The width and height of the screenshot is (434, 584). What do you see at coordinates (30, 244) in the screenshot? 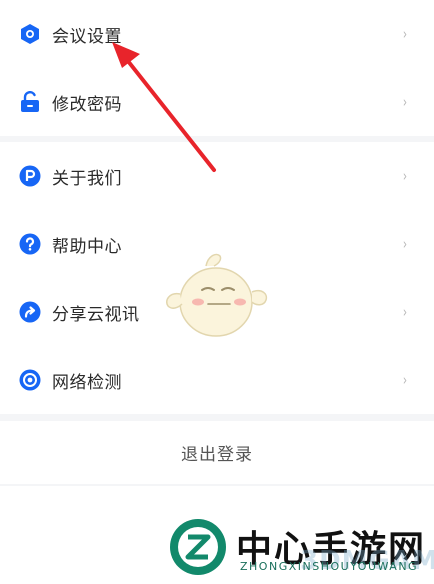
I see `question-circle-icon` at bounding box center [30, 244].